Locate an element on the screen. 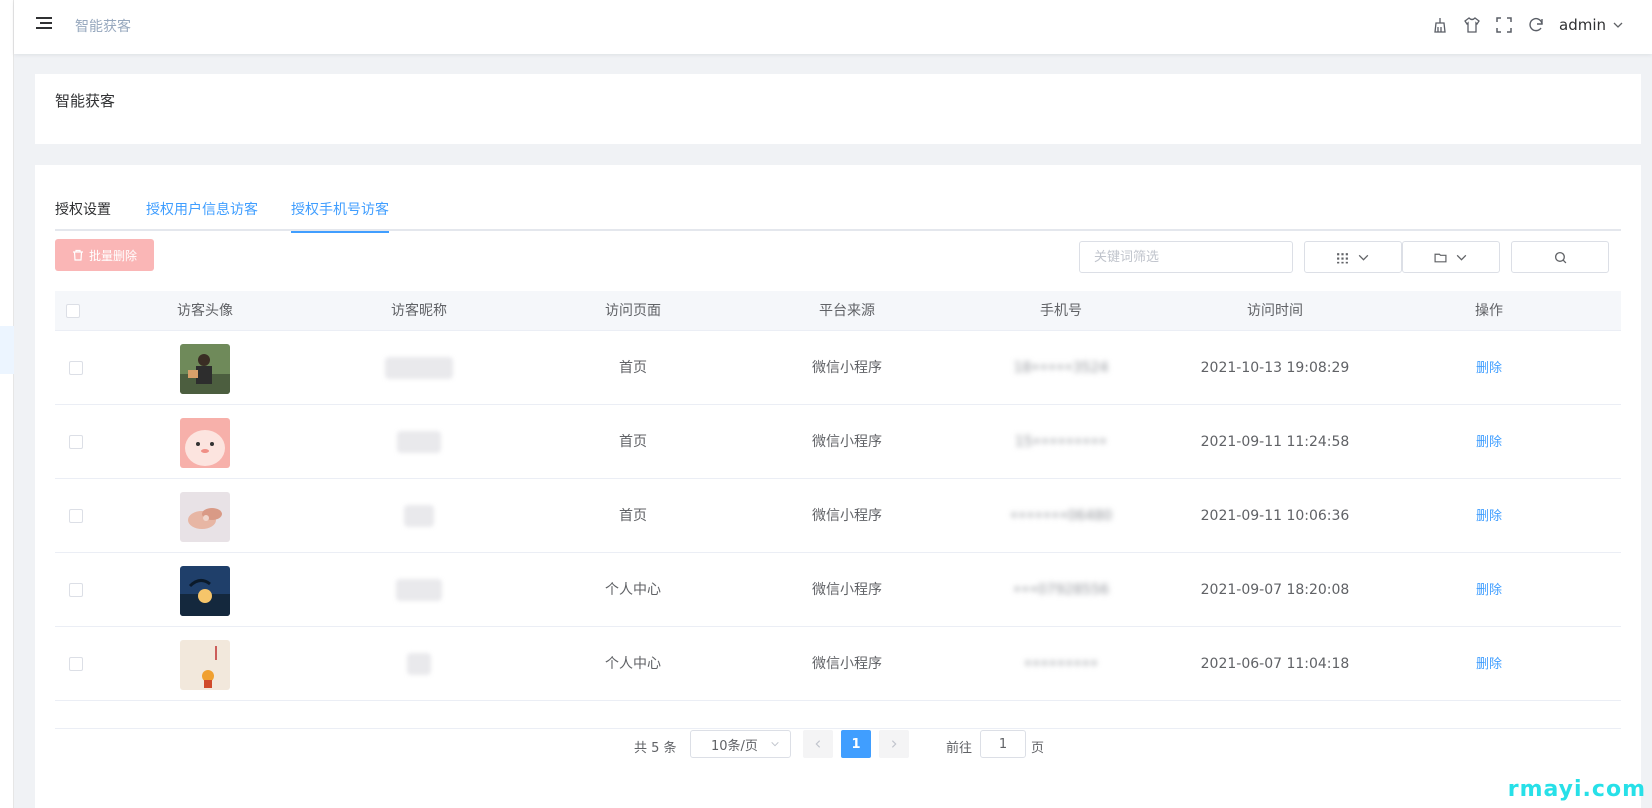  search-icon is located at coordinates (1560, 257).